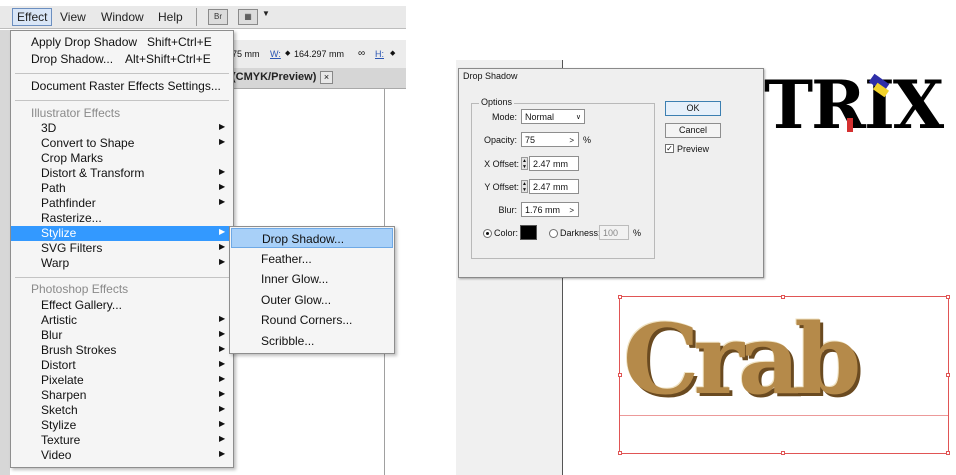  What do you see at coordinates (122, 248) in the screenshot?
I see `menu-item-svg-filters: SVG Filters ▶` at bounding box center [122, 248].